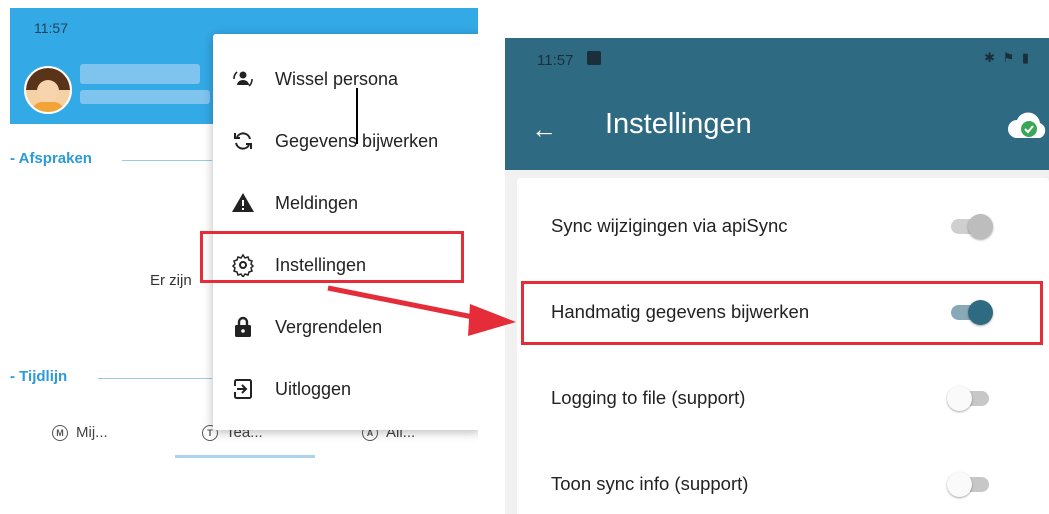  Describe the element at coordinates (243, 203) in the screenshot. I see `warning-icon` at that location.